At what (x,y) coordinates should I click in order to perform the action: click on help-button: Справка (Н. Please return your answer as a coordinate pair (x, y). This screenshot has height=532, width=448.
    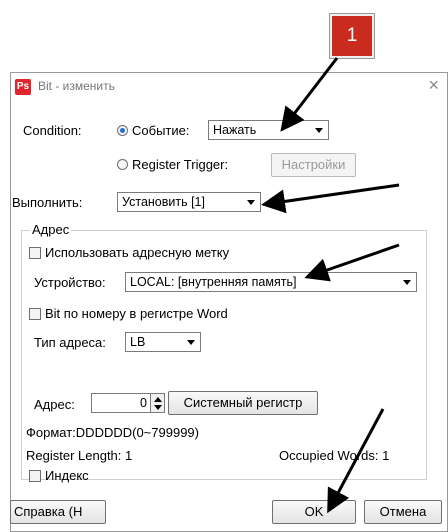
    Looking at the image, I should click on (58, 512).